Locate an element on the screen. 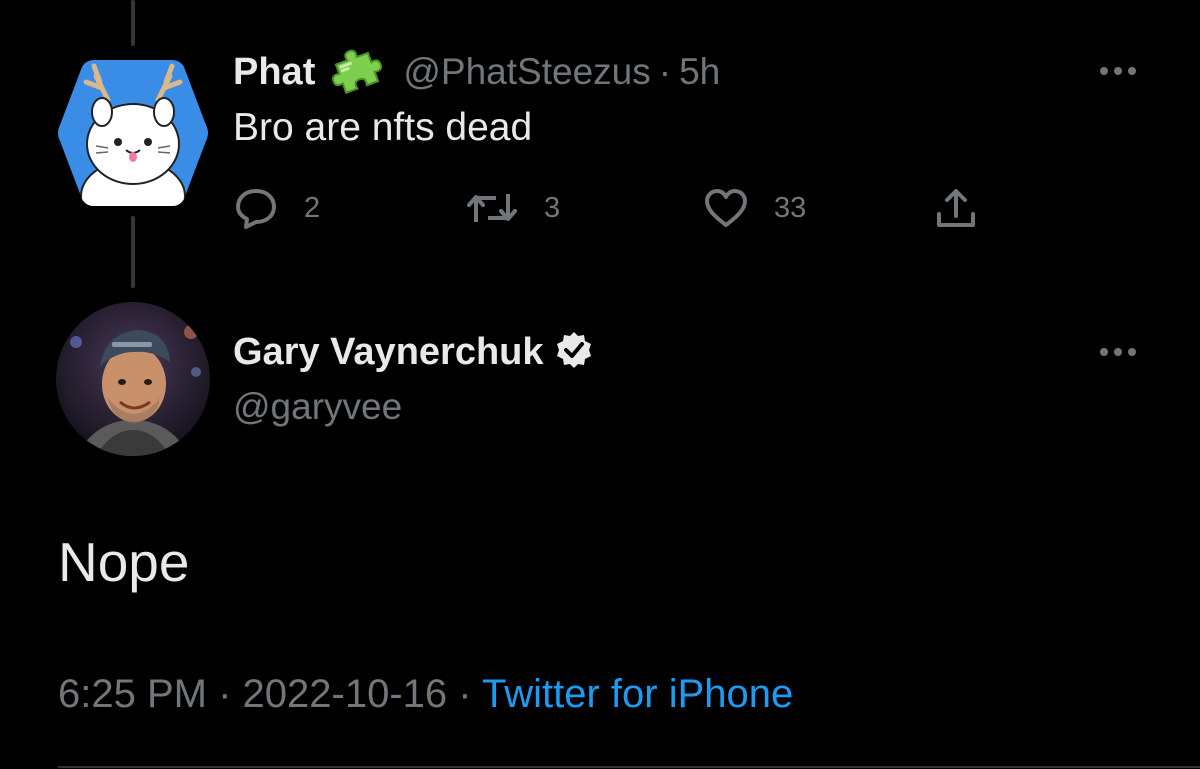 This screenshot has height=769, width=1200. share-button is located at coordinates (956, 208).